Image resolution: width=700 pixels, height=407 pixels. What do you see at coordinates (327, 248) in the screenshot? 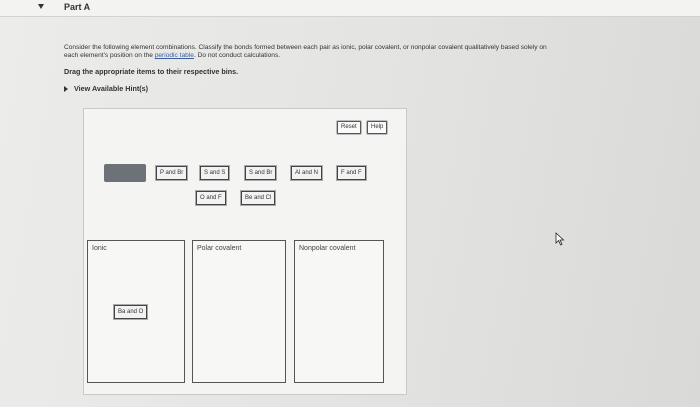
I see `bin-nonpolar-covalent-label: Nonpolar covalent` at bounding box center [327, 248].